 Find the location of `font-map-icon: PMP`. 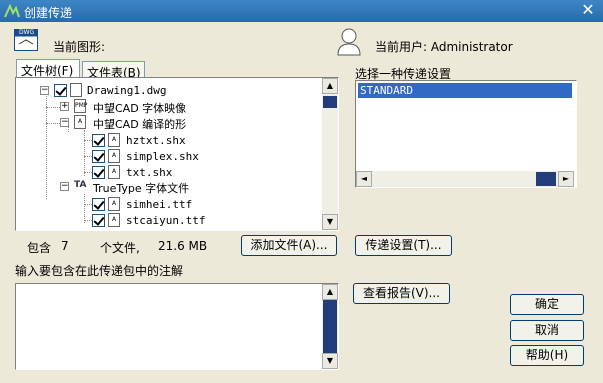

font-map-icon: PMP is located at coordinates (80, 106).